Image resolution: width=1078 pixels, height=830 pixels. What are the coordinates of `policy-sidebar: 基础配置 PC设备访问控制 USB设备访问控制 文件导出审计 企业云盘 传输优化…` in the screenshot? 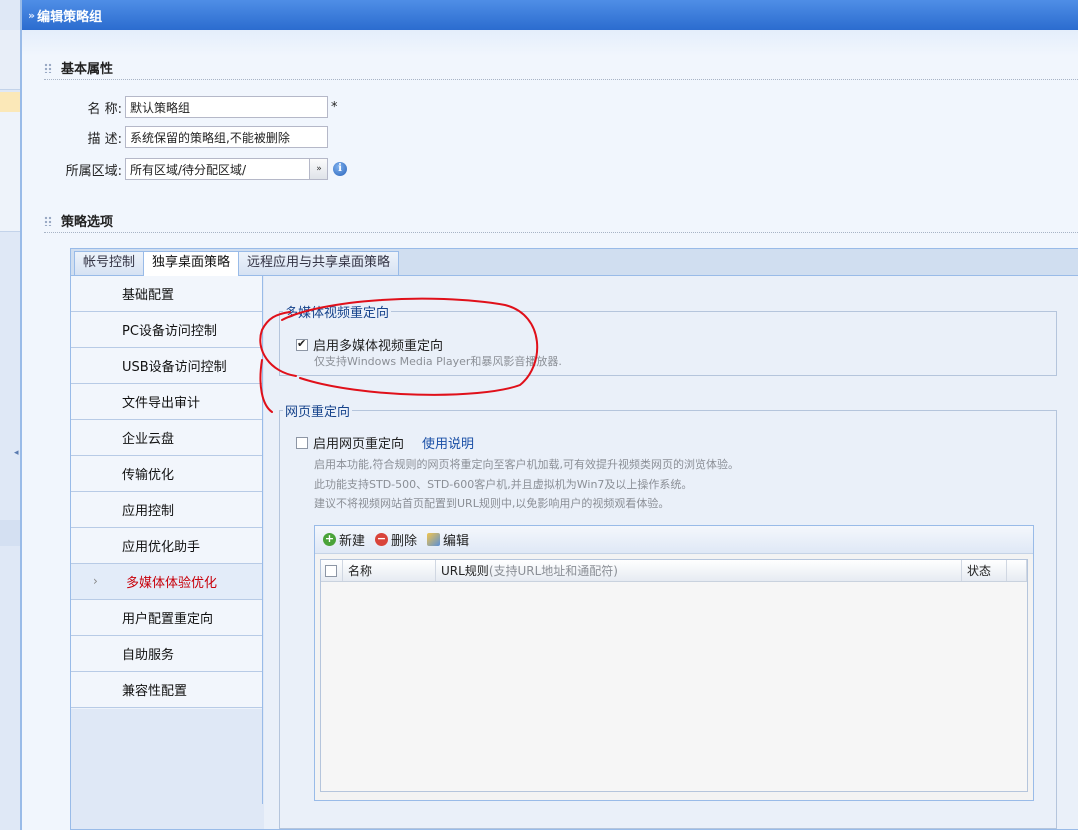 It's located at (167, 492).